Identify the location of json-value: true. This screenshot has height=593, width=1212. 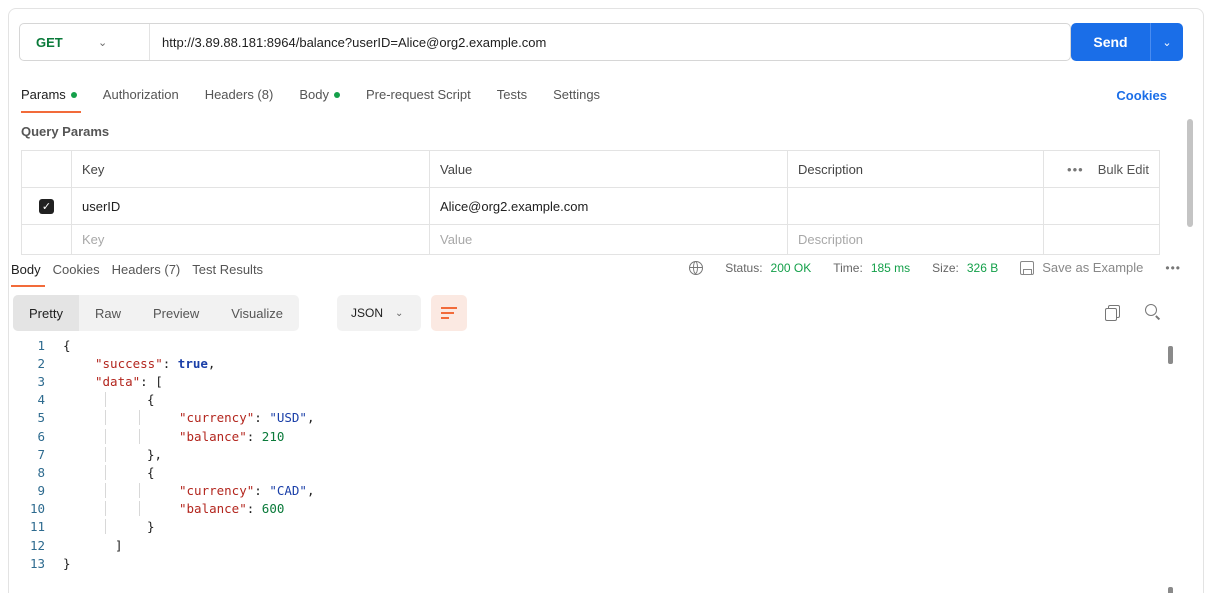
(192, 363).